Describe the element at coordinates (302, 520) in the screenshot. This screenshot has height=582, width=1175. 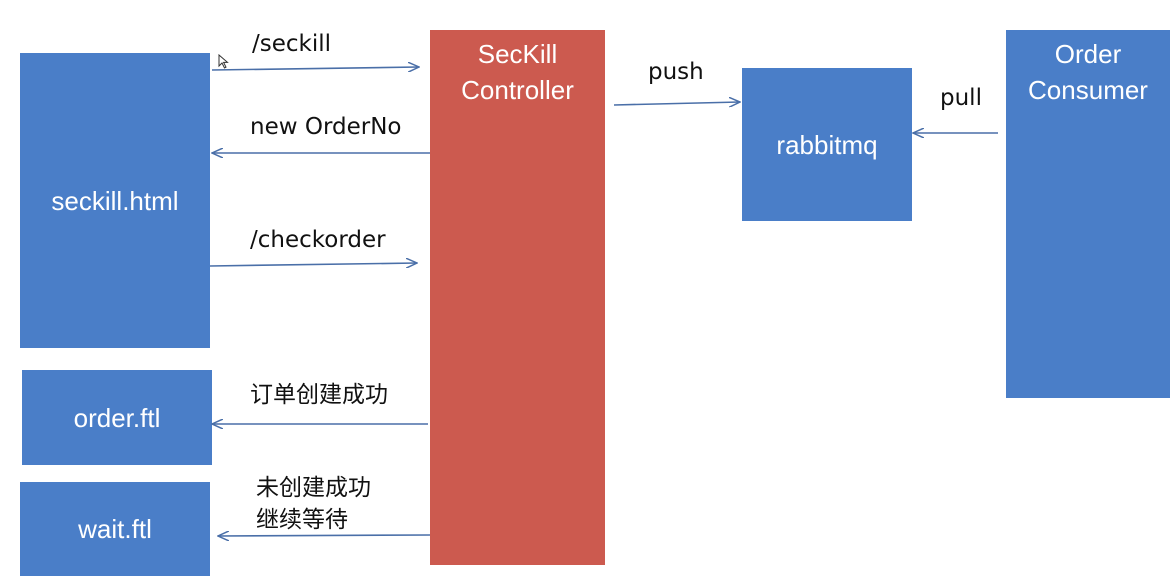
I see `edge-label-not-created-line2: 继续等待` at that location.